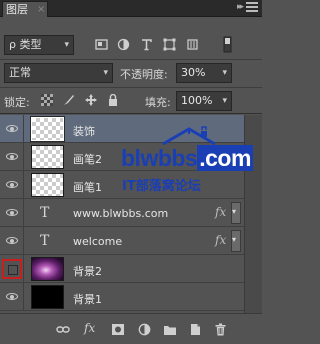  Describe the element at coordinates (17, 102) in the screenshot. I see `lock-label: 锁定:` at that location.